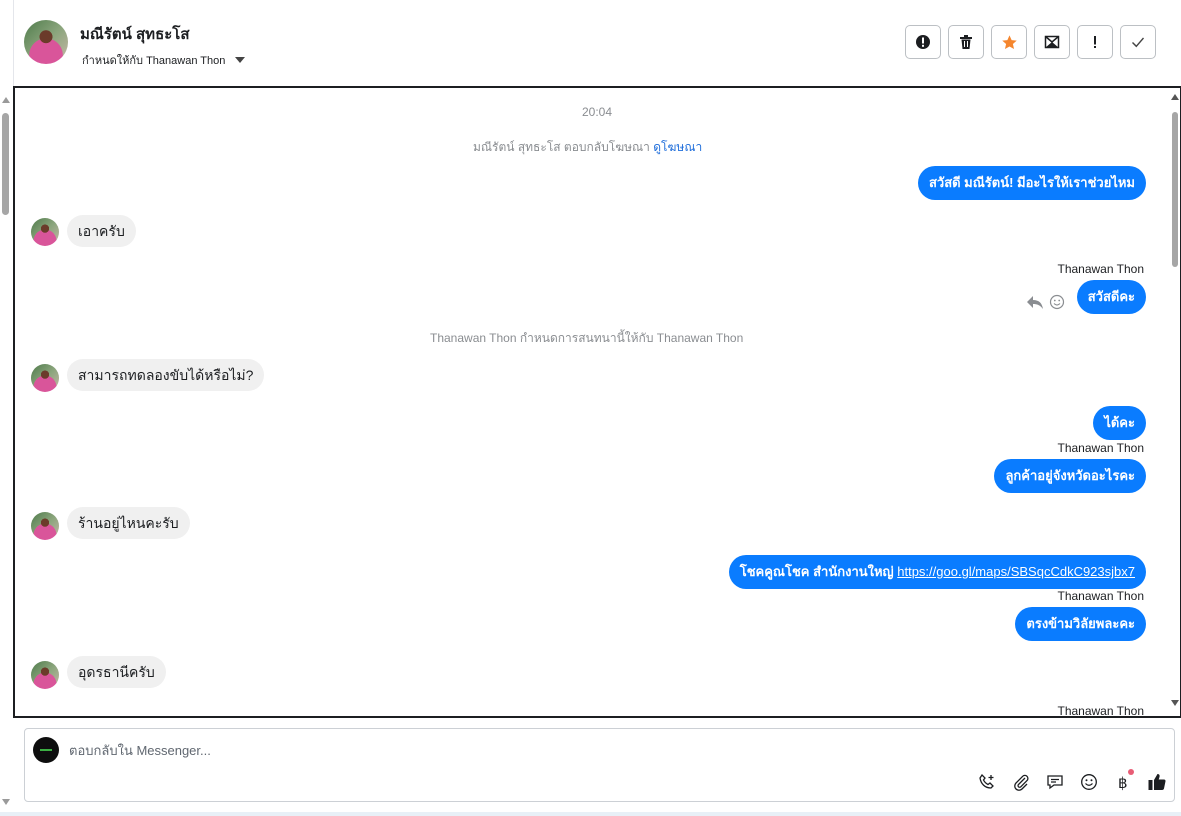  What do you see at coordinates (1072, 781) in the screenshot?
I see `composer-tools: ฿` at bounding box center [1072, 781].